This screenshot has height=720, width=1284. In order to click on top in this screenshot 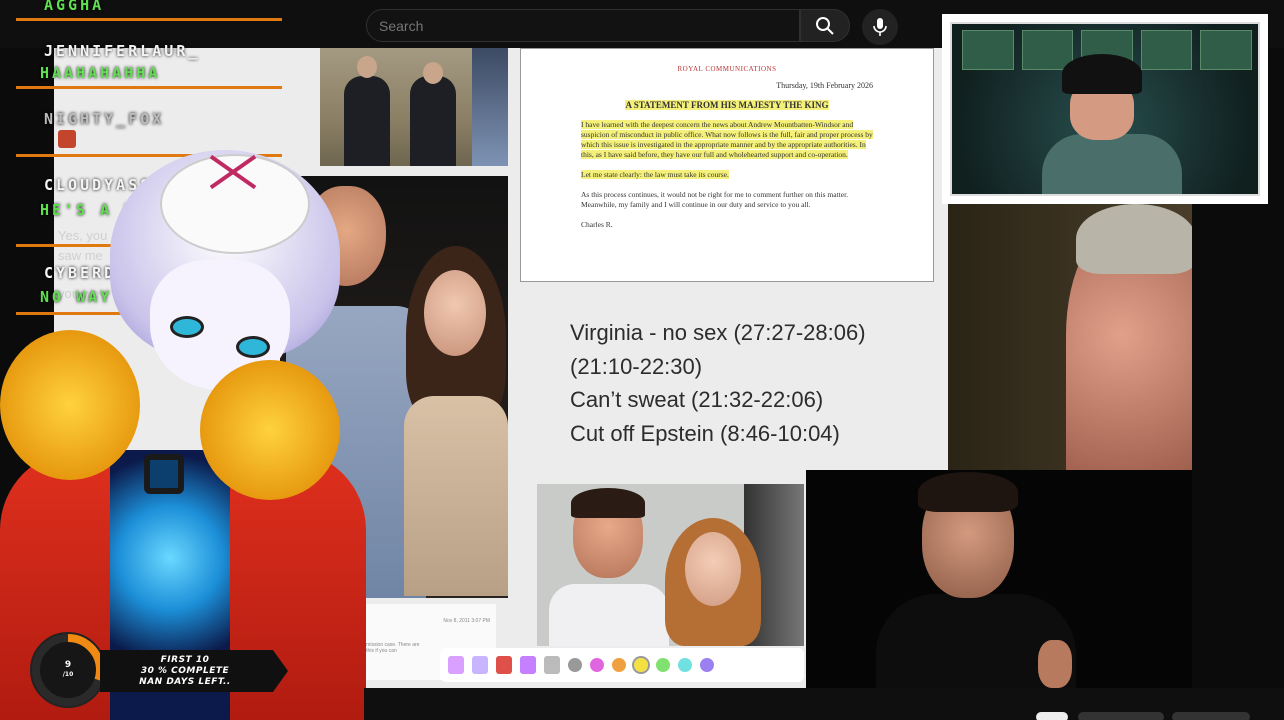, I will do `click(456, 496)`.